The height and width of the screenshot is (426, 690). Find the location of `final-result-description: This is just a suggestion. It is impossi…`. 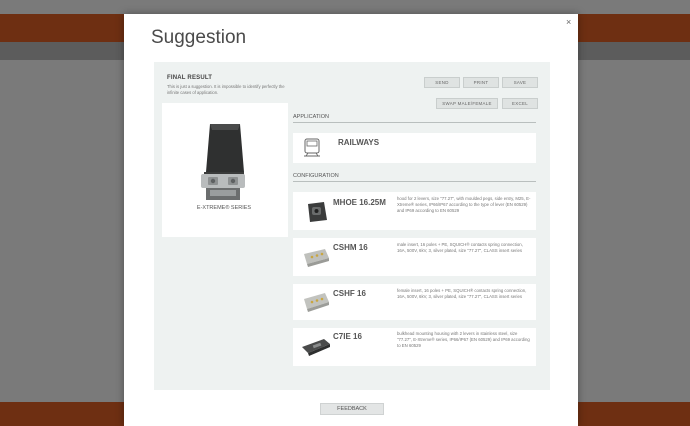

final-result-description: This is just a suggestion. It is impossi… is located at coordinates (226, 89).